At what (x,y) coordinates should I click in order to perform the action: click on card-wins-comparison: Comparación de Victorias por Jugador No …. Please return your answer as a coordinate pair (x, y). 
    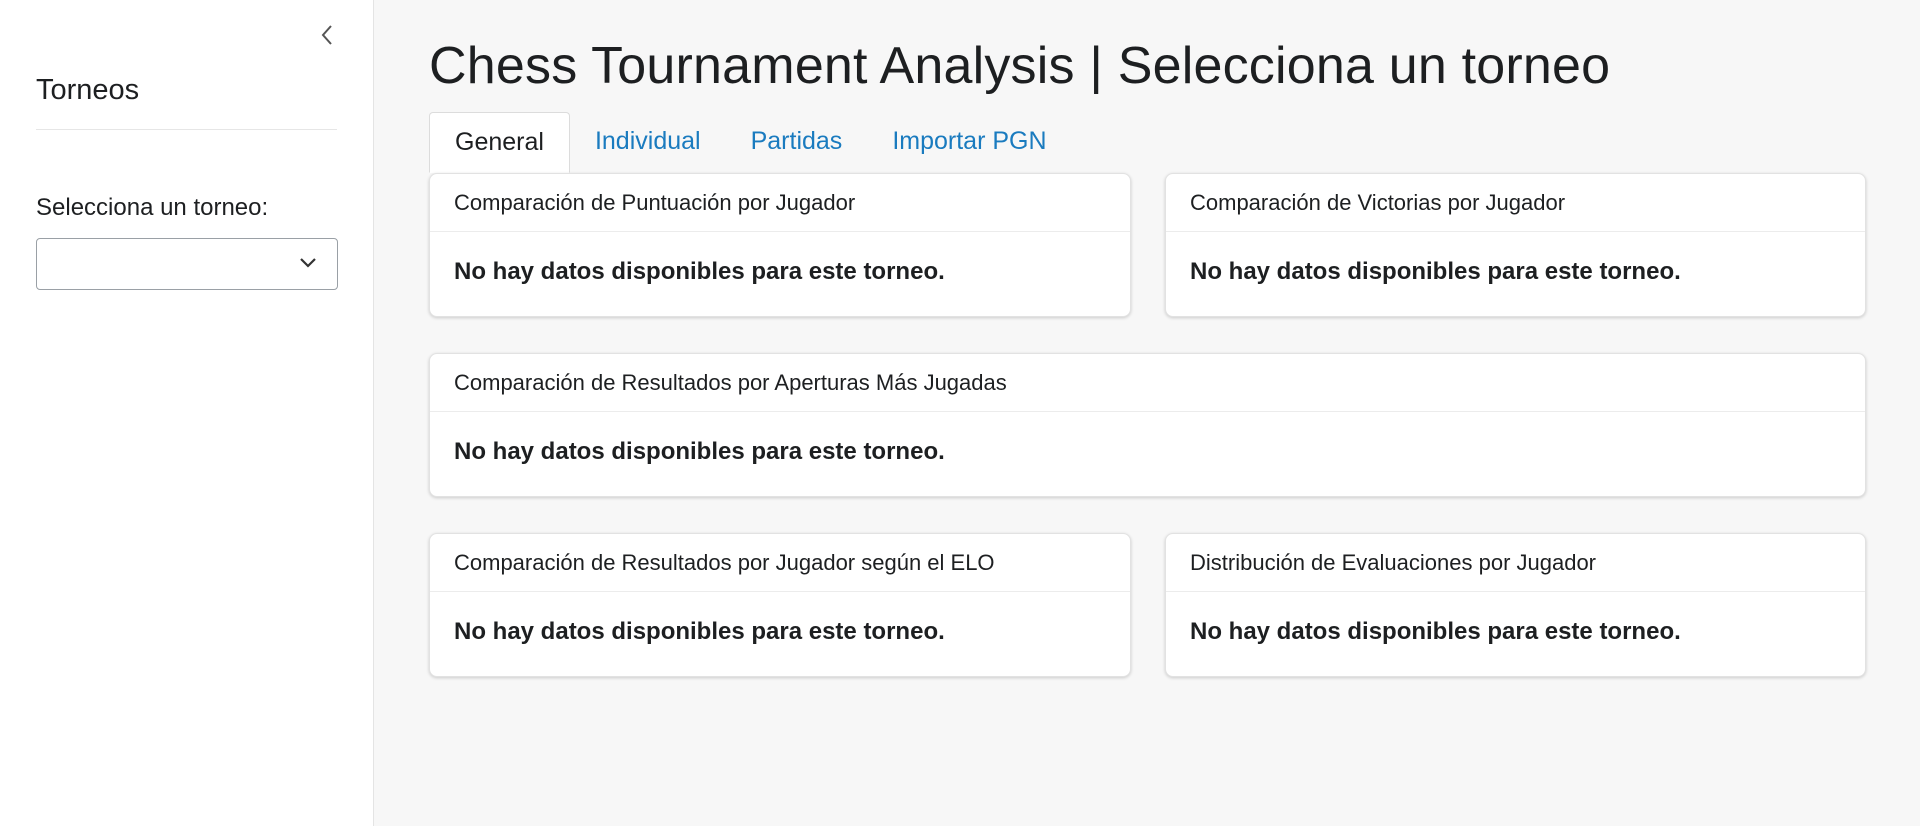
    Looking at the image, I should click on (1515, 245).